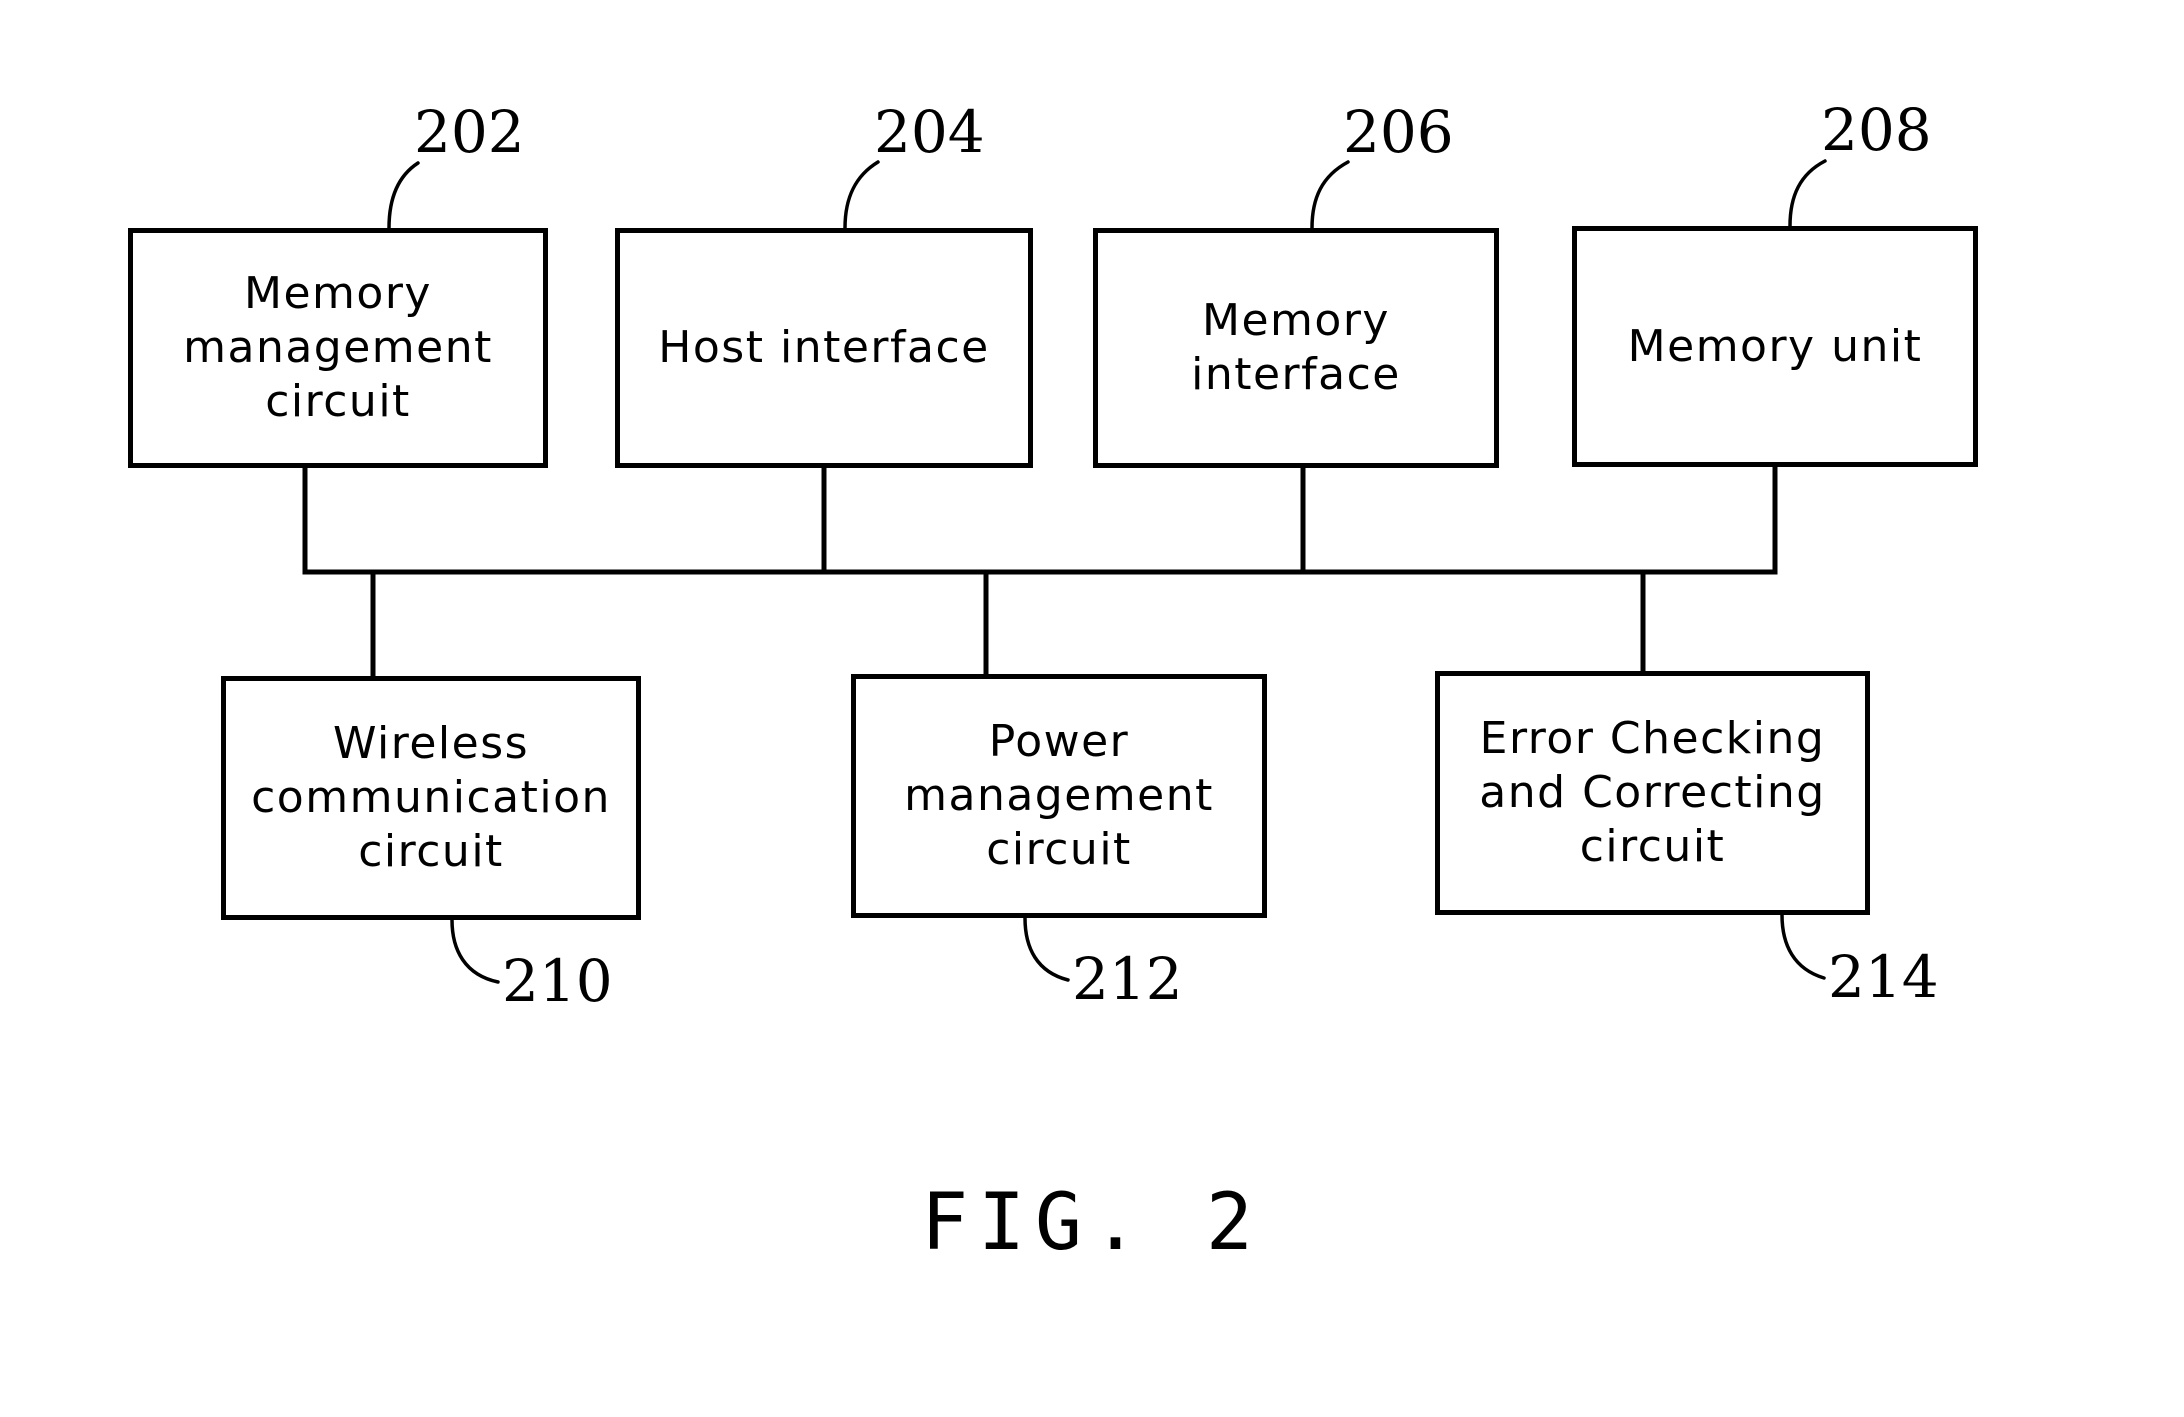  I want to click on block-label: Host interface, so click(824, 348).